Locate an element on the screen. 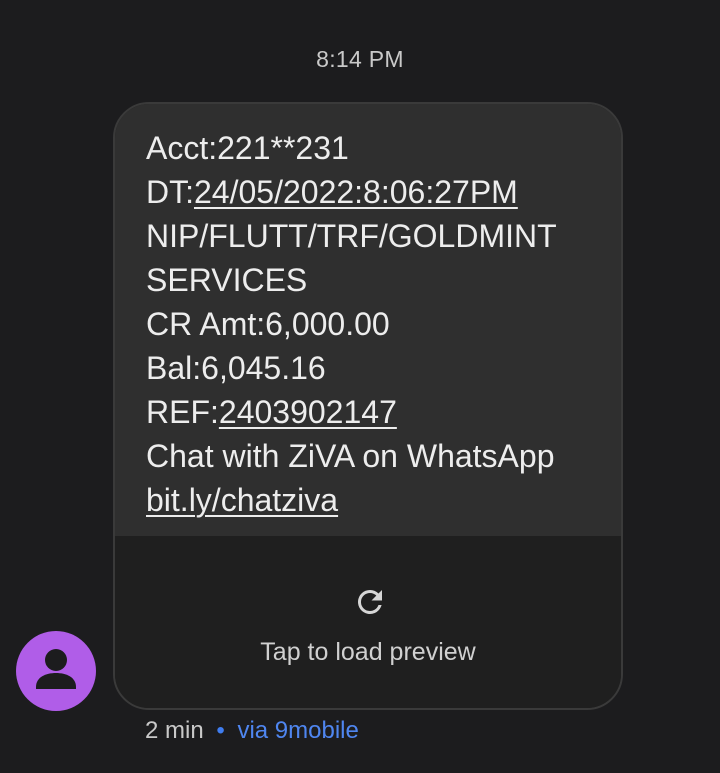 This screenshot has width=720, height=773. message-line-services: SERVICES is located at coordinates (351, 280).